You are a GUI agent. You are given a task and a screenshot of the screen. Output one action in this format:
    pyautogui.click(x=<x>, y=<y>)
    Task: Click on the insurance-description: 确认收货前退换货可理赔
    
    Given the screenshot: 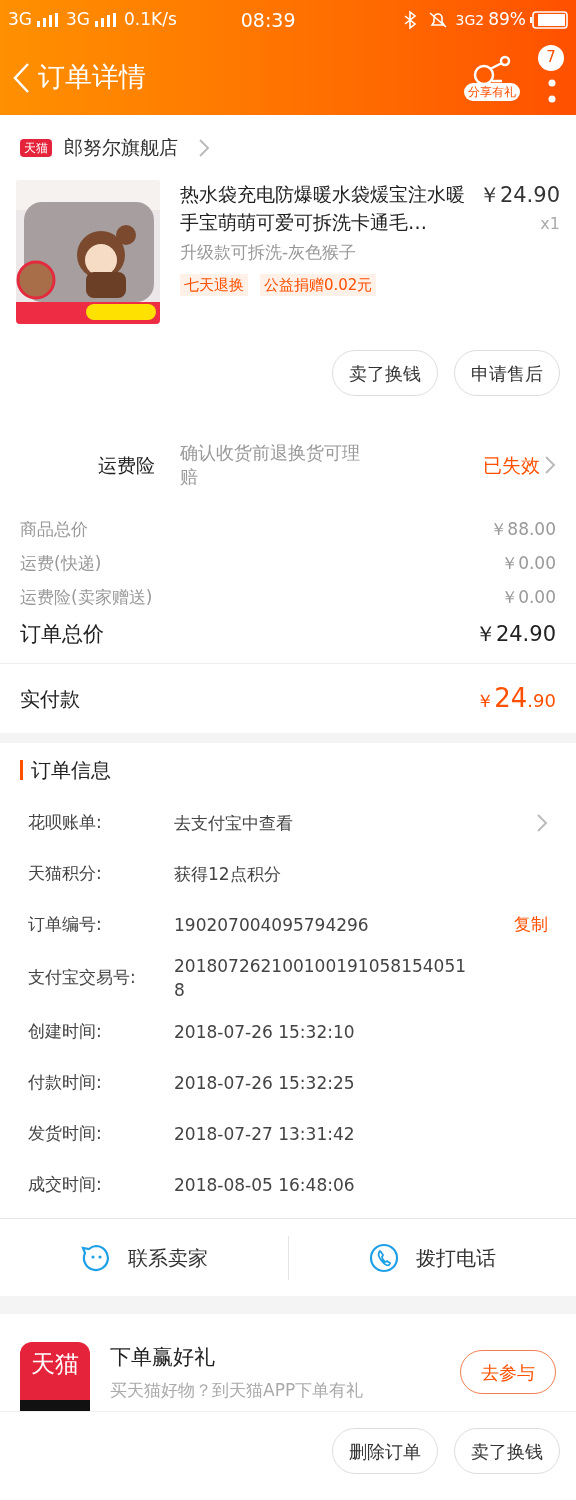 What is the action you would take?
    pyautogui.click(x=270, y=465)
    